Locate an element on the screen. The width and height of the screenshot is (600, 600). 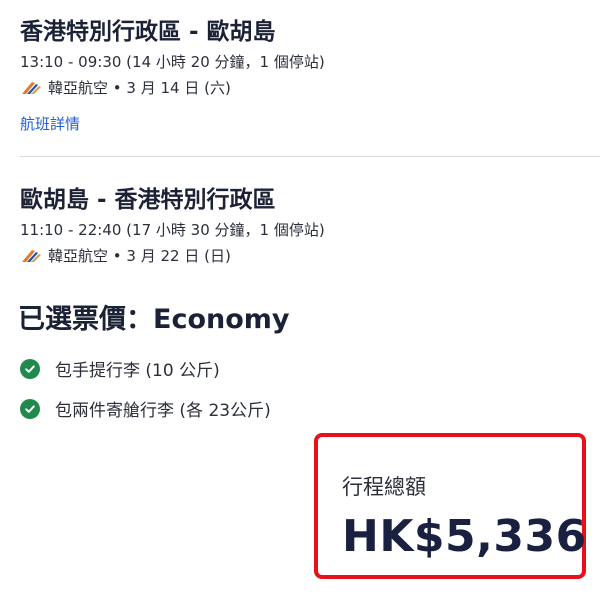
selected-fare-title: 已選票價：Economy is located at coordinates (154, 319).